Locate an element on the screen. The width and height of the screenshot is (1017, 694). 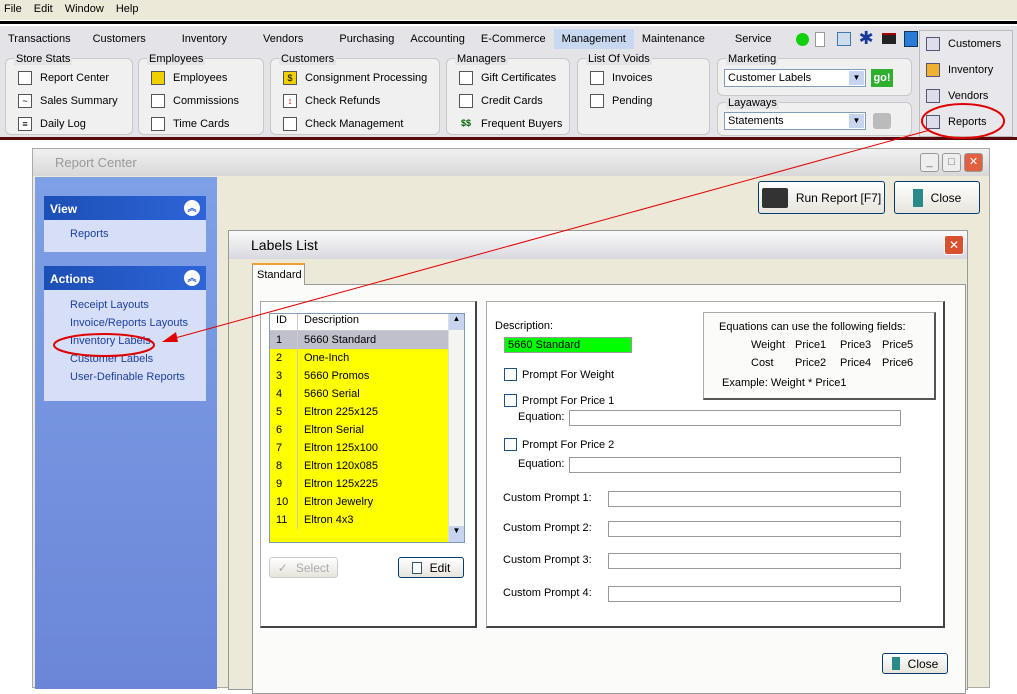
list-item: 10 Eltron Jewelry is located at coordinates (367, 502).